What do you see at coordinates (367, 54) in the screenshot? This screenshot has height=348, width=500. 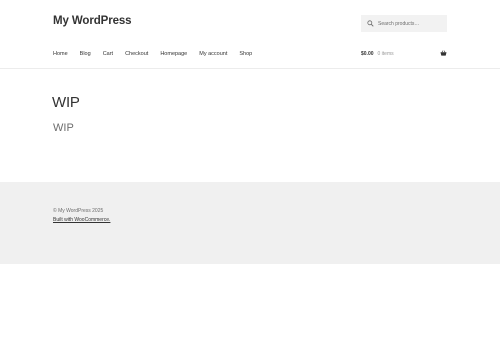 I see `cart-amount: $0.00` at bounding box center [367, 54].